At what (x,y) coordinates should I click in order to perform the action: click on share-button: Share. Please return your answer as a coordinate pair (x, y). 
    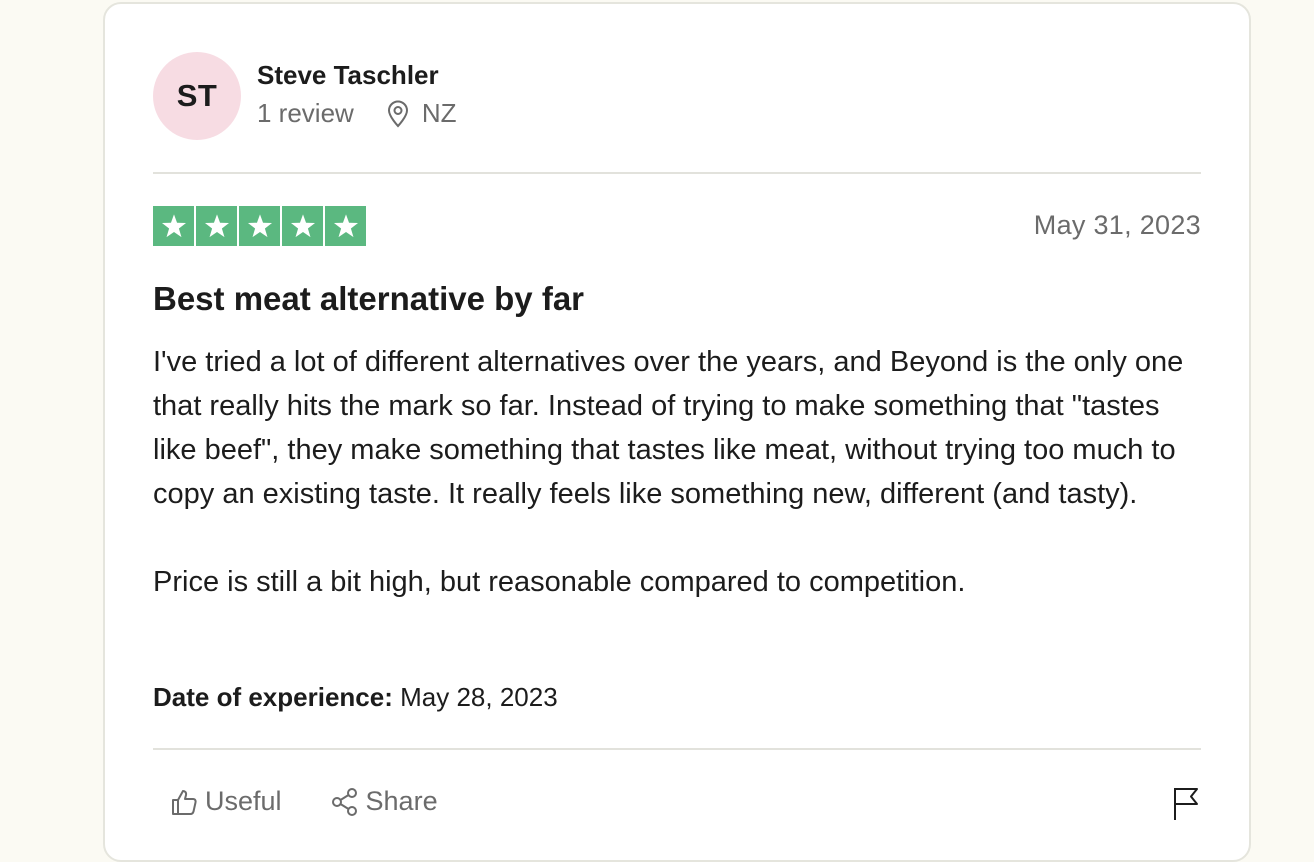
    Looking at the image, I should click on (384, 801).